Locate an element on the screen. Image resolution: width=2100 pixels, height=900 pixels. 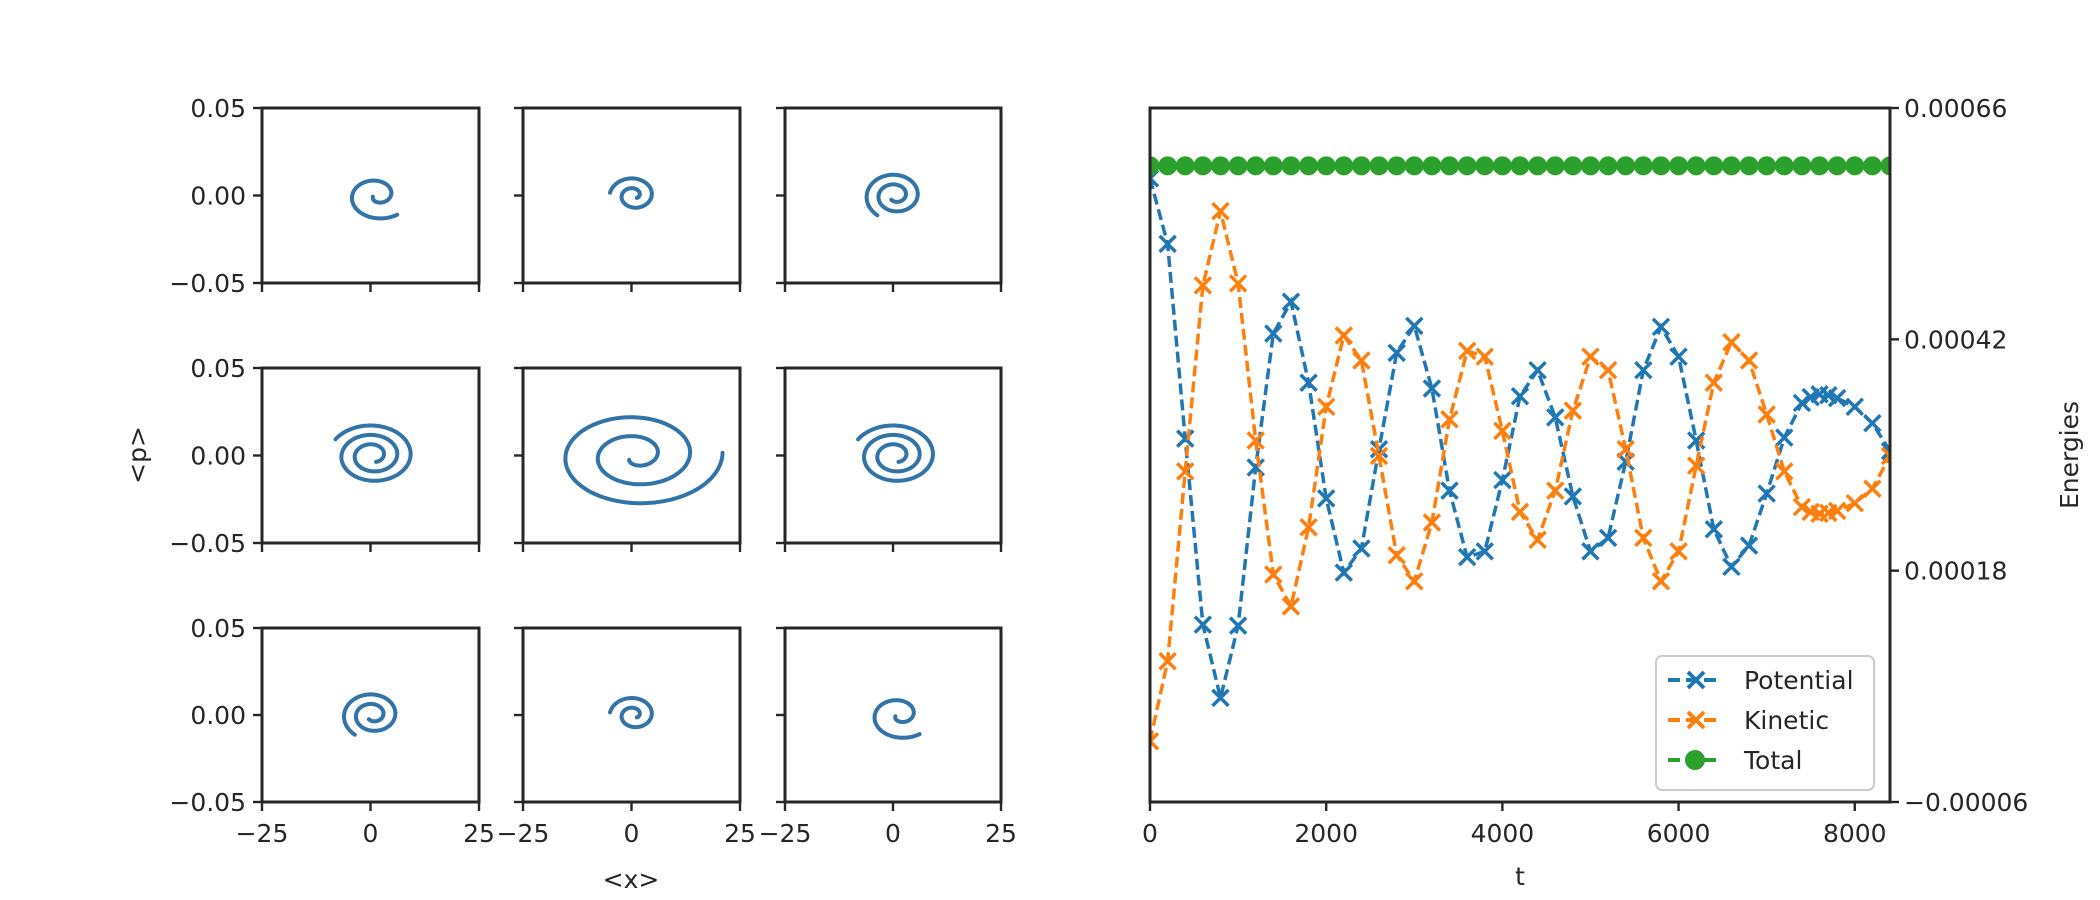
energy-xaxis: 0 2000 4000 6000 8000 is located at coordinates (1514, 825).